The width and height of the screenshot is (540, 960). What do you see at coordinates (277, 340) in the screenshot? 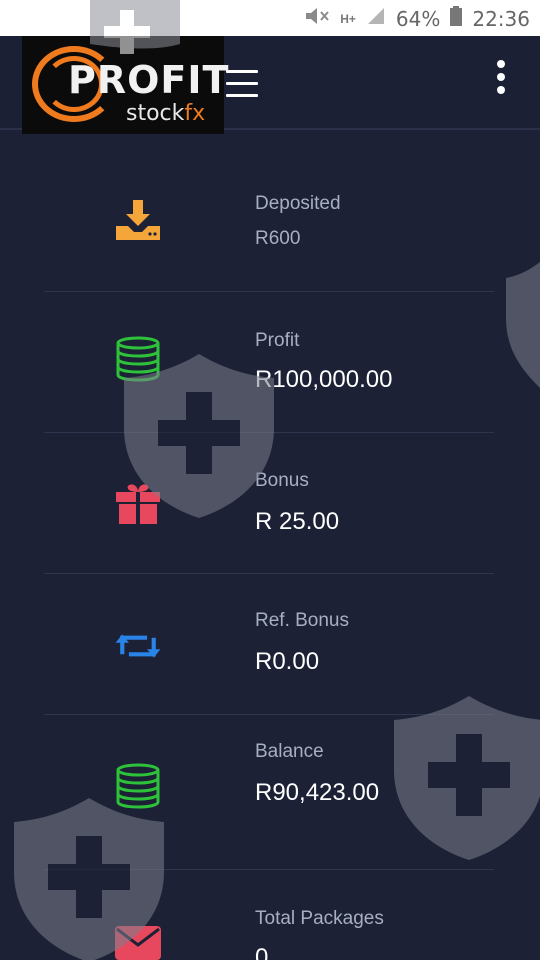
I see `stat-label: Profit` at bounding box center [277, 340].